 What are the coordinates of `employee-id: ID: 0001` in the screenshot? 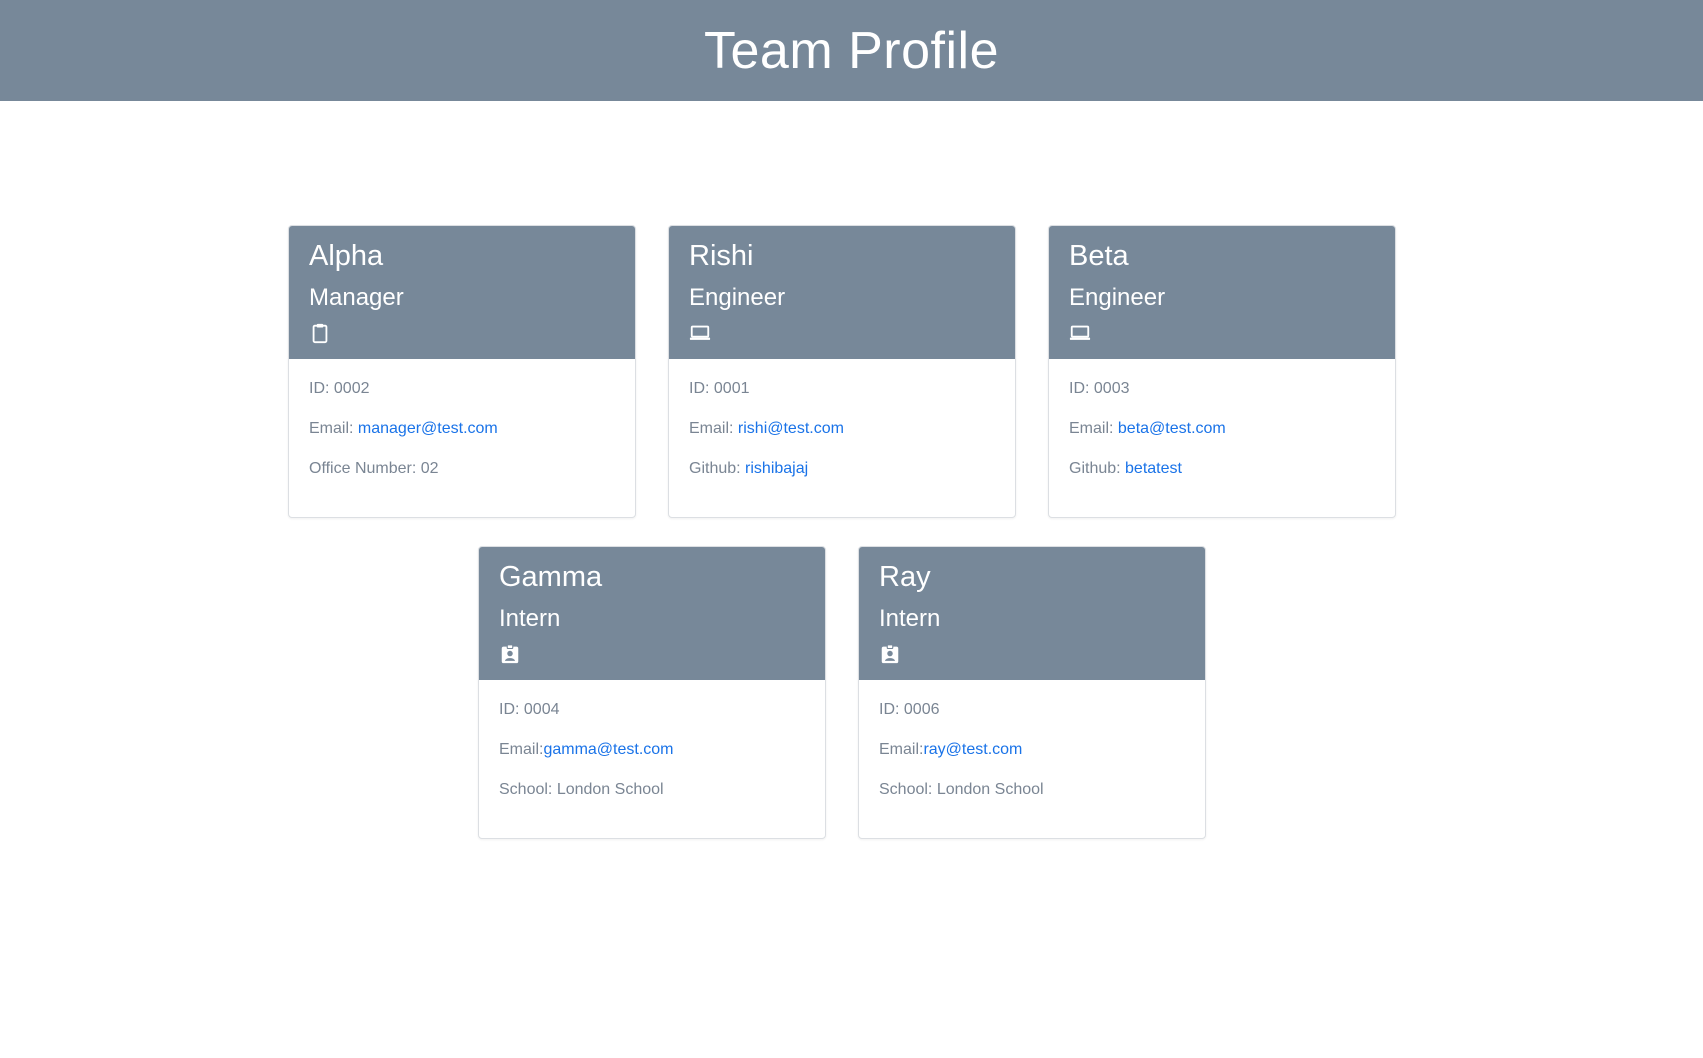 It's located at (719, 388).